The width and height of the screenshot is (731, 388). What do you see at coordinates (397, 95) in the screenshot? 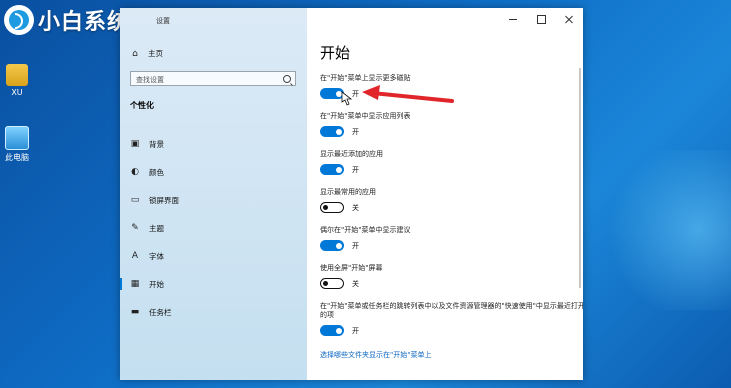
I see `annotation-arrow-icon` at bounding box center [397, 95].